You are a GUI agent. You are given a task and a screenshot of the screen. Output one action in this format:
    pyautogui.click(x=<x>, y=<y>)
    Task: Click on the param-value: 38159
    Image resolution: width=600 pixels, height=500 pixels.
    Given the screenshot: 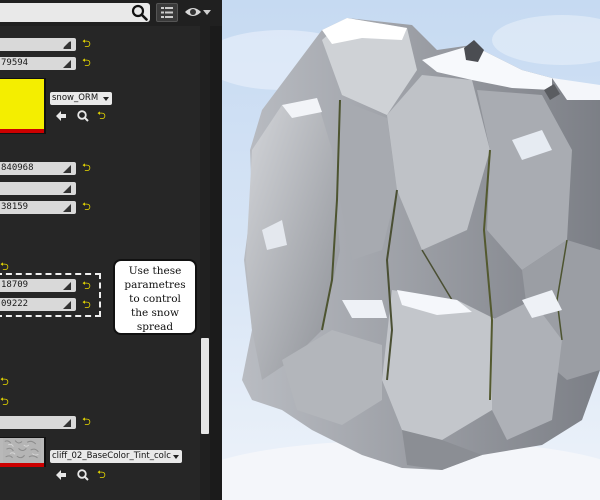 What is the action you would take?
    pyautogui.click(x=15, y=207)
    